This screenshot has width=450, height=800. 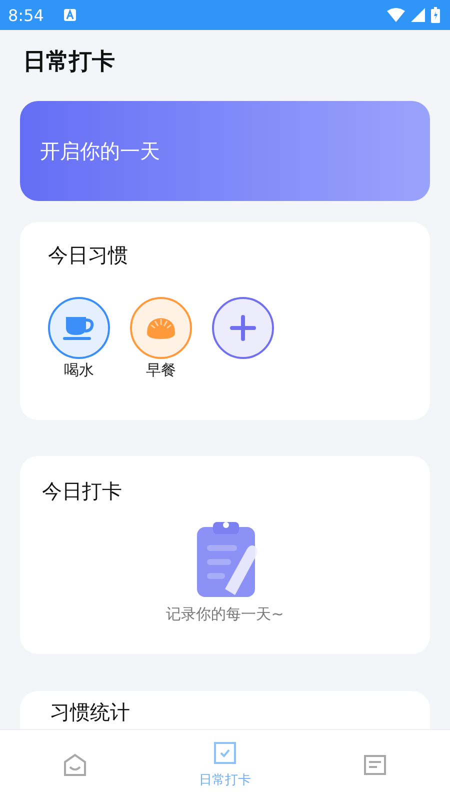 What do you see at coordinates (100, 151) in the screenshot?
I see `banner-text: 开启你的一天` at bounding box center [100, 151].